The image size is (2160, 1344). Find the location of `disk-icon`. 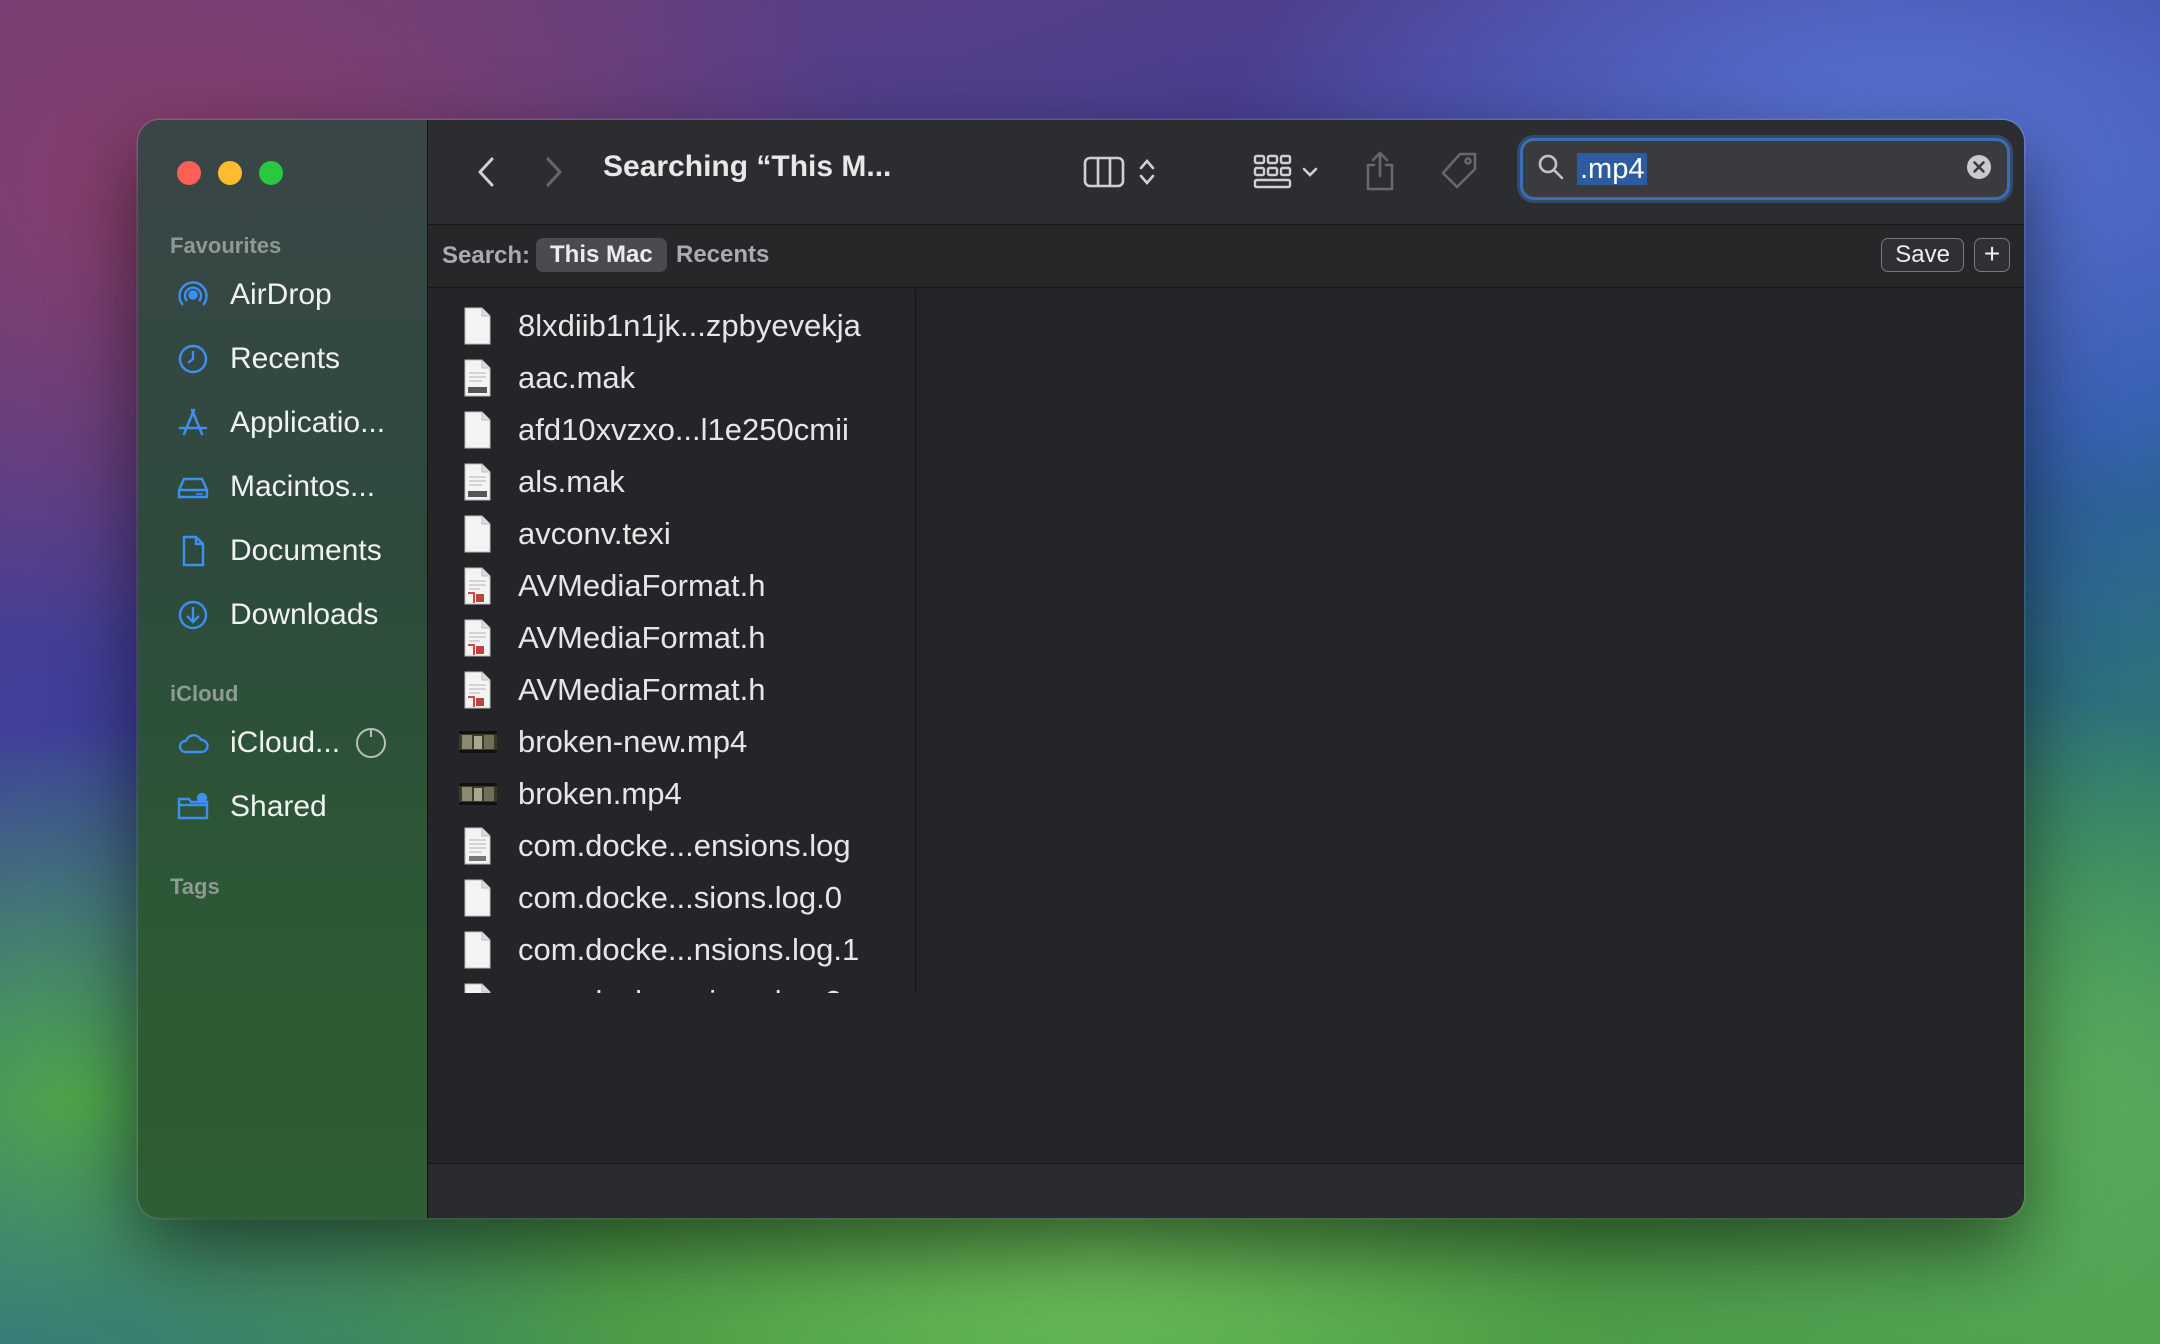

disk-icon is located at coordinates (193, 488).